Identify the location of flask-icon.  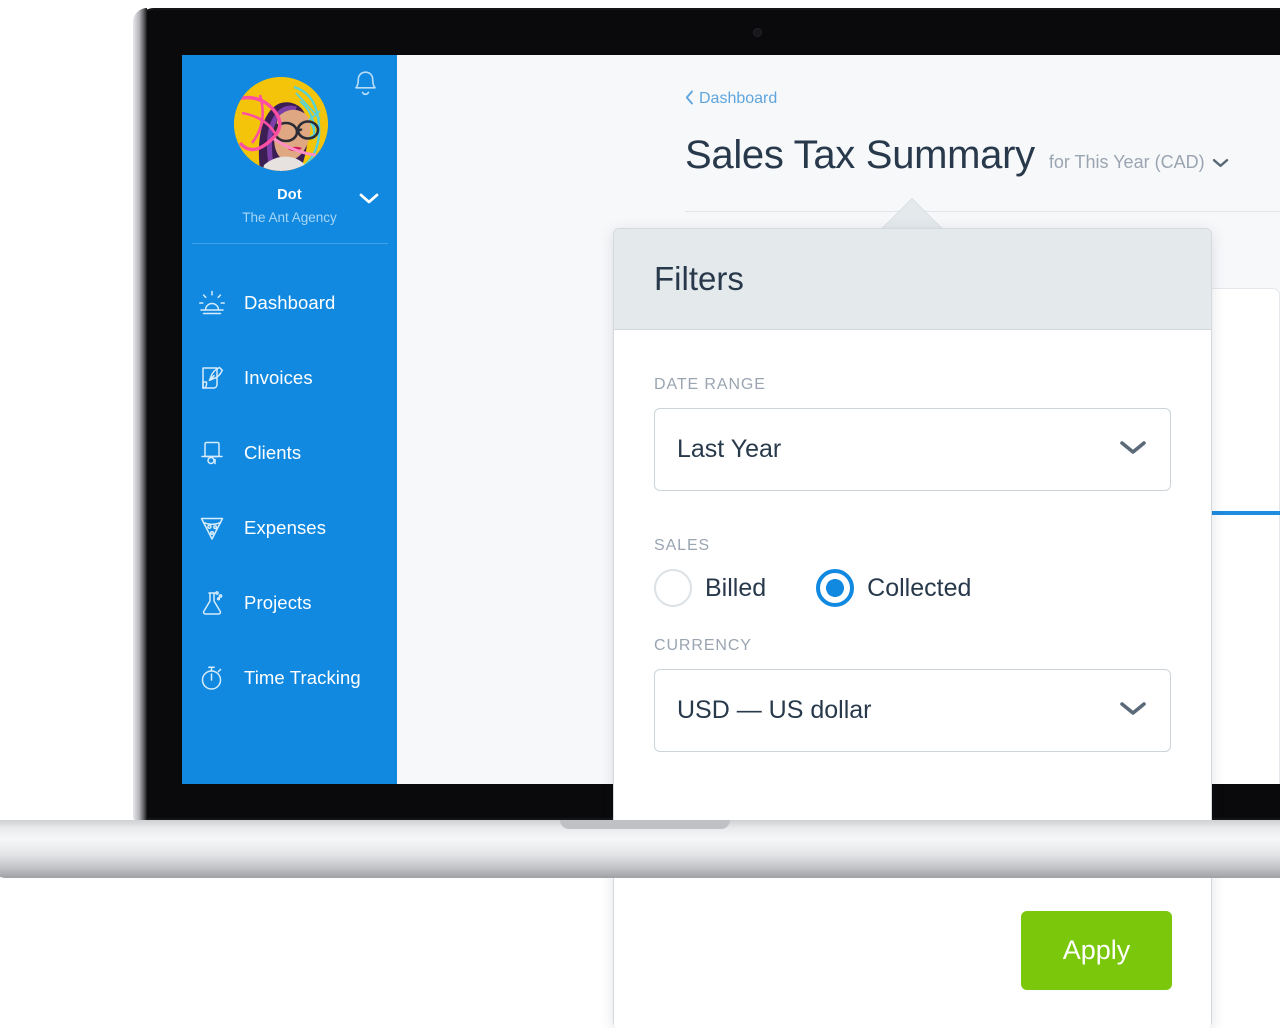
(212, 603).